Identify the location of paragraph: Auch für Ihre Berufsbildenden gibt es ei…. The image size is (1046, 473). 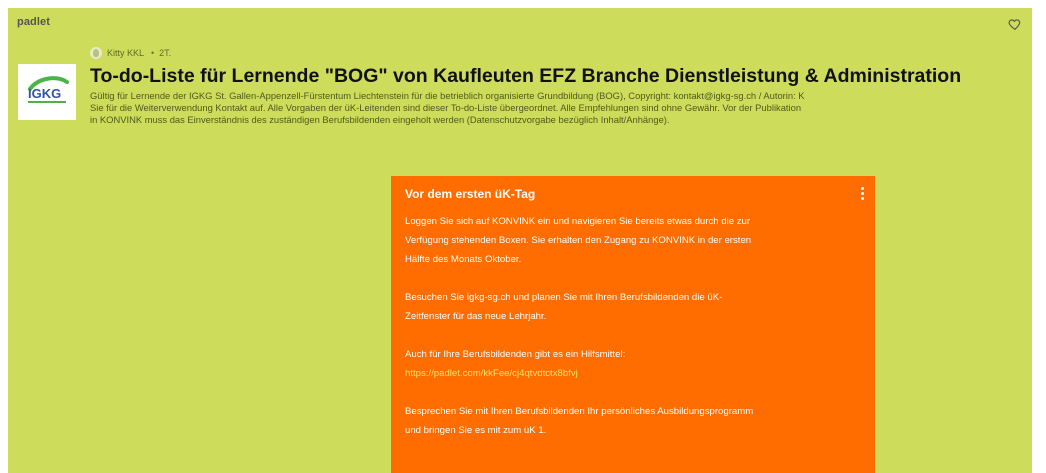
(632, 364).